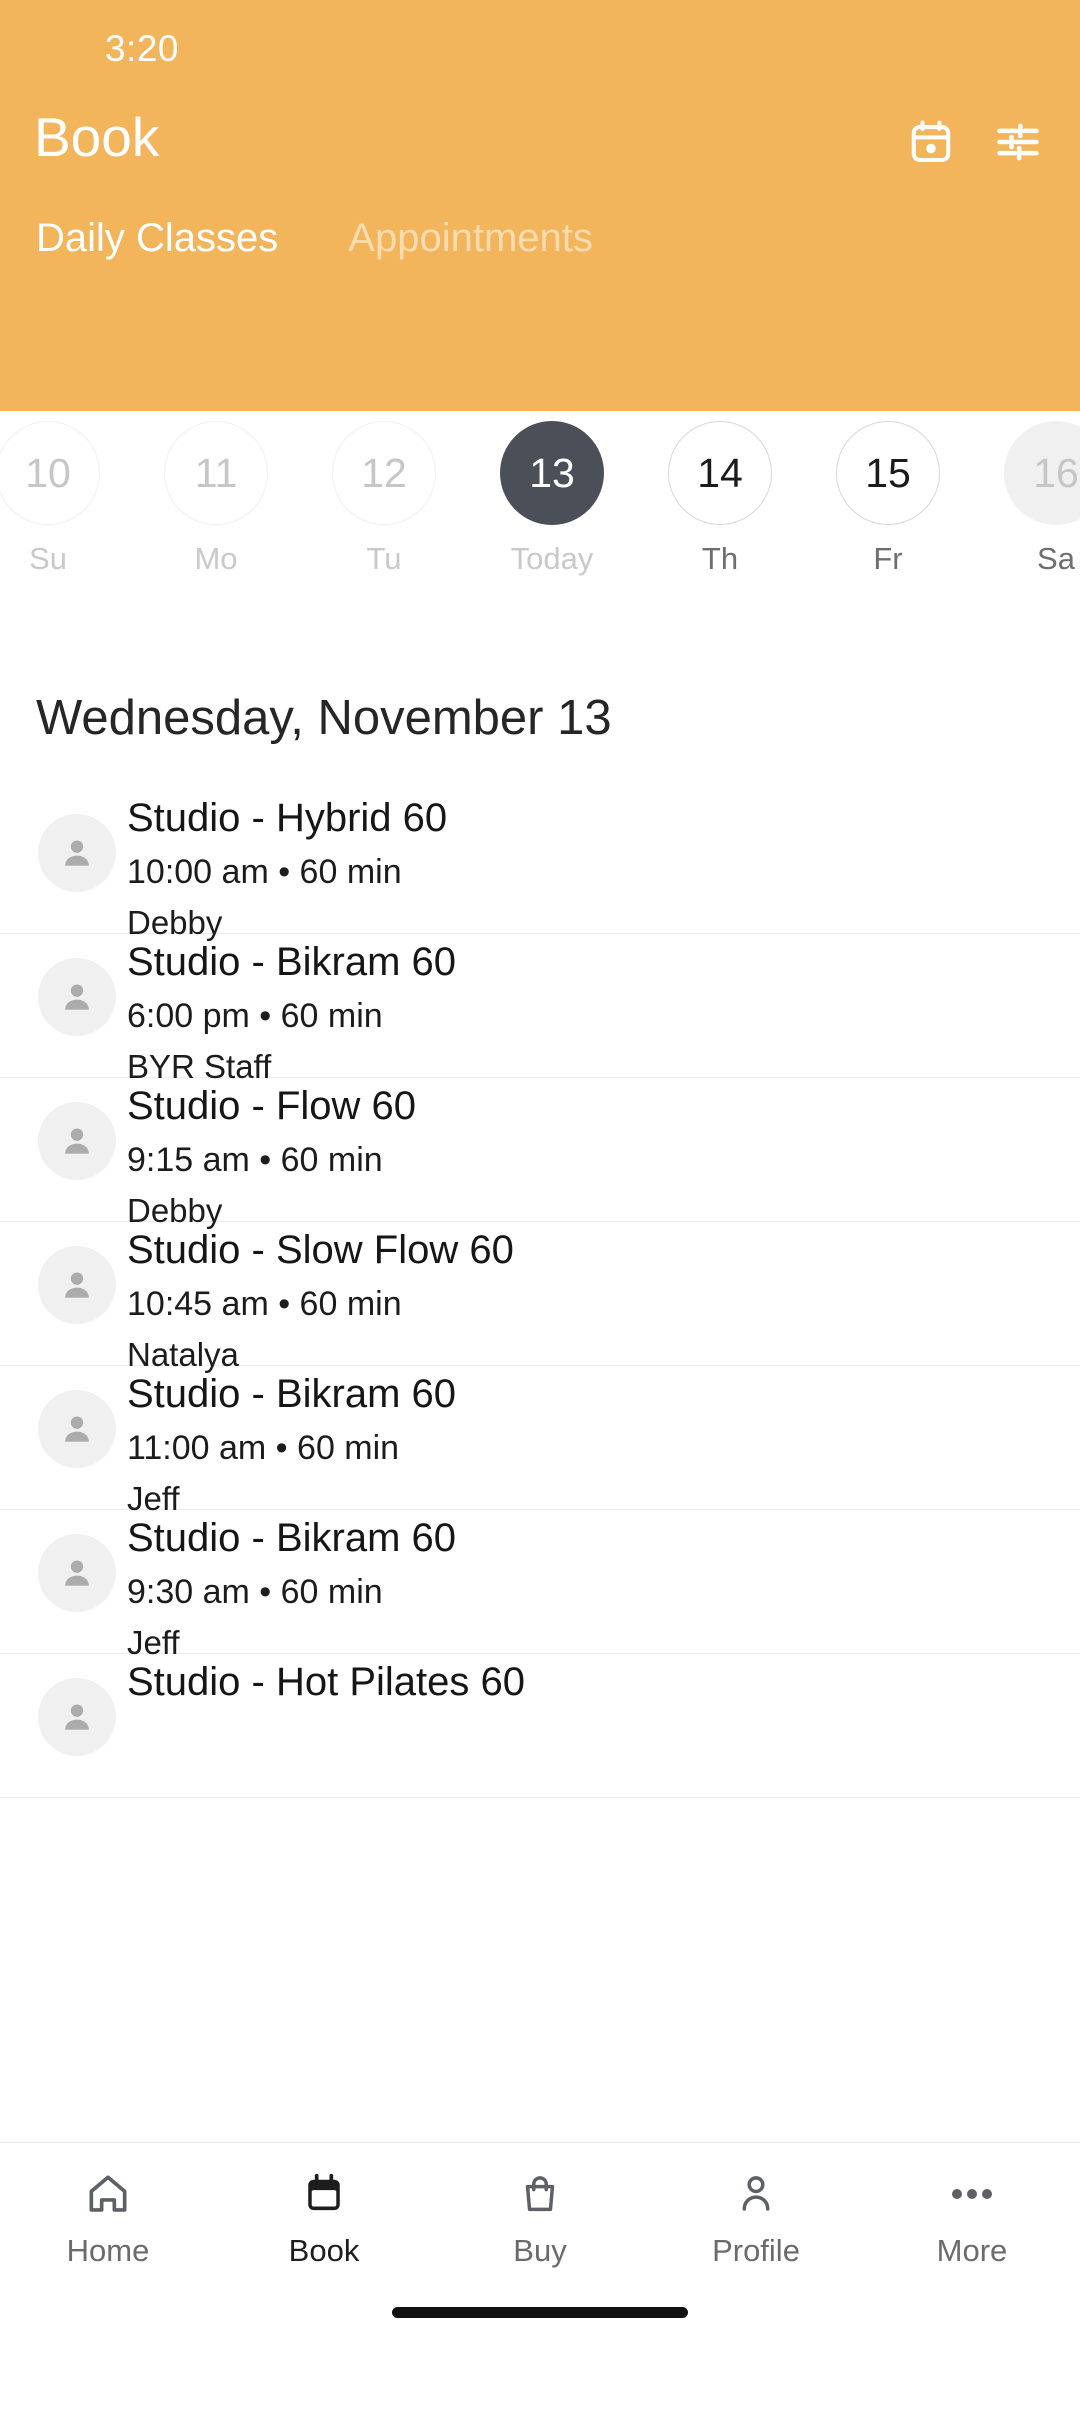 The height and width of the screenshot is (2420, 1080). Describe the element at coordinates (1056, 558) in the screenshot. I see `date-weekday-16: Sa` at that location.